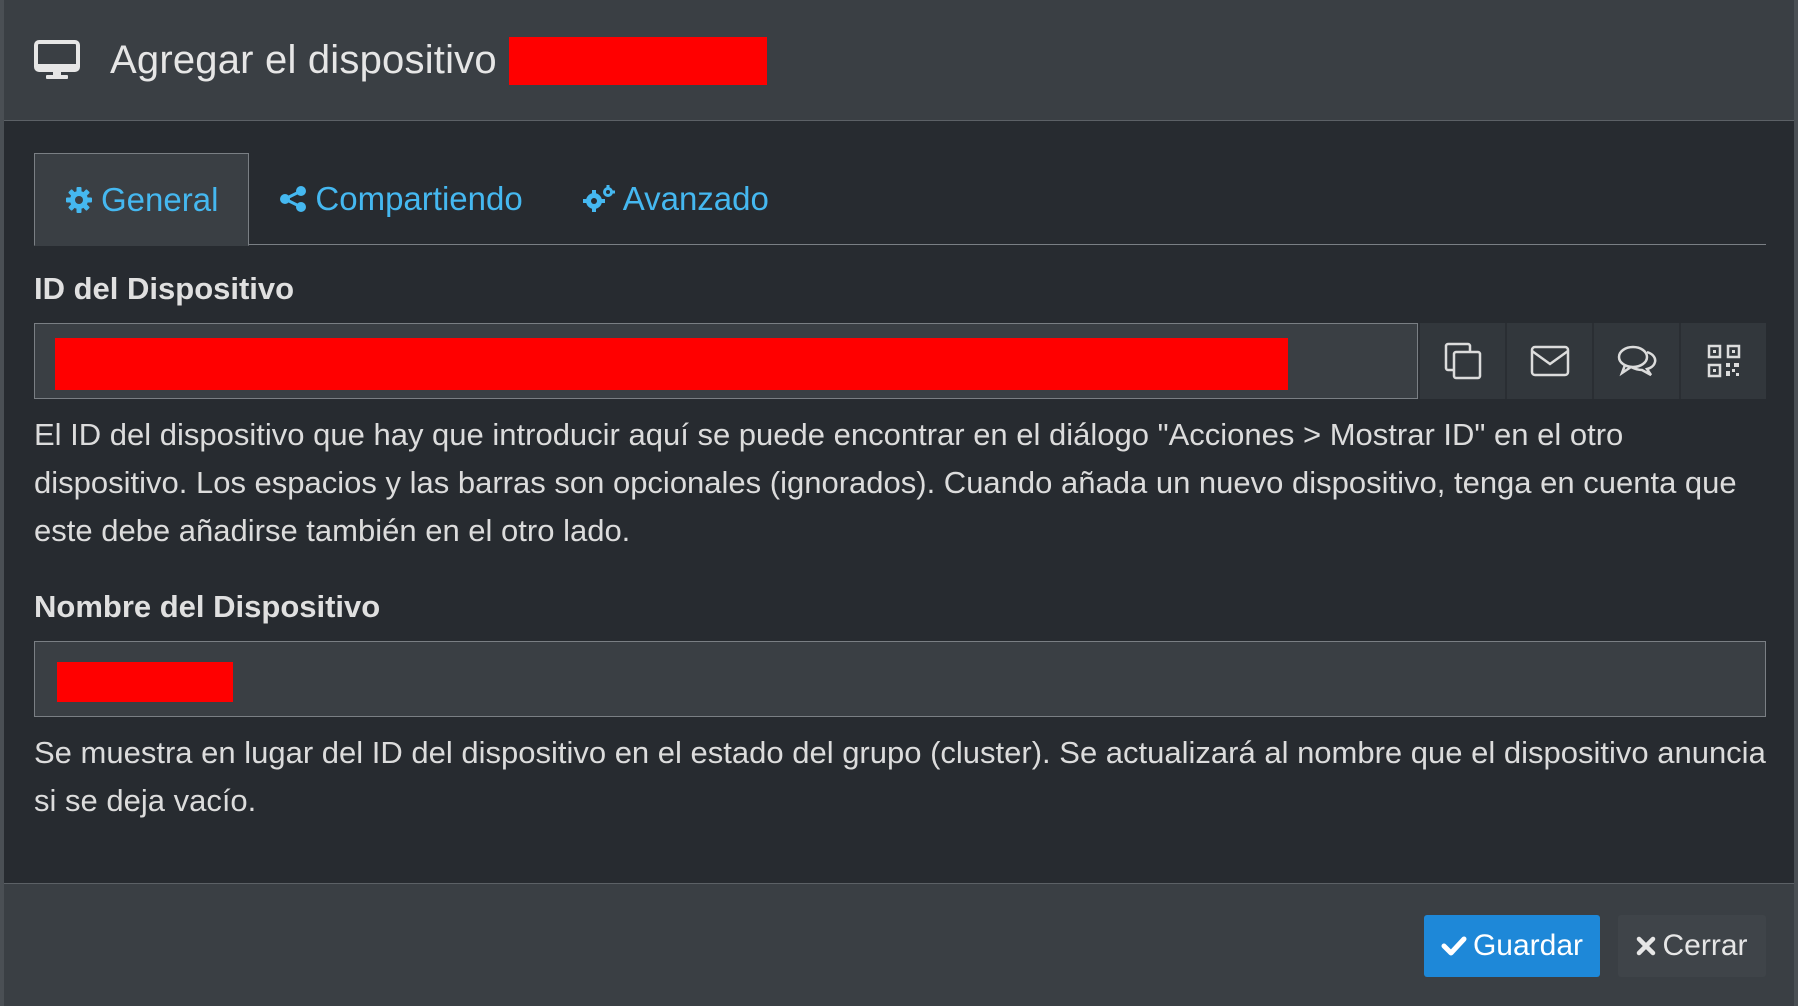  What do you see at coordinates (160, 199) in the screenshot?
I see `tab-general-label: General` at bounding box center [160, 199].